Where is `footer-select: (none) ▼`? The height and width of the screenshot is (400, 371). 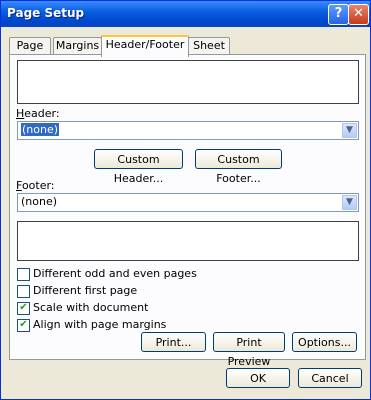
footer-select: (none) ▼ is located at coordinates (188, 202).